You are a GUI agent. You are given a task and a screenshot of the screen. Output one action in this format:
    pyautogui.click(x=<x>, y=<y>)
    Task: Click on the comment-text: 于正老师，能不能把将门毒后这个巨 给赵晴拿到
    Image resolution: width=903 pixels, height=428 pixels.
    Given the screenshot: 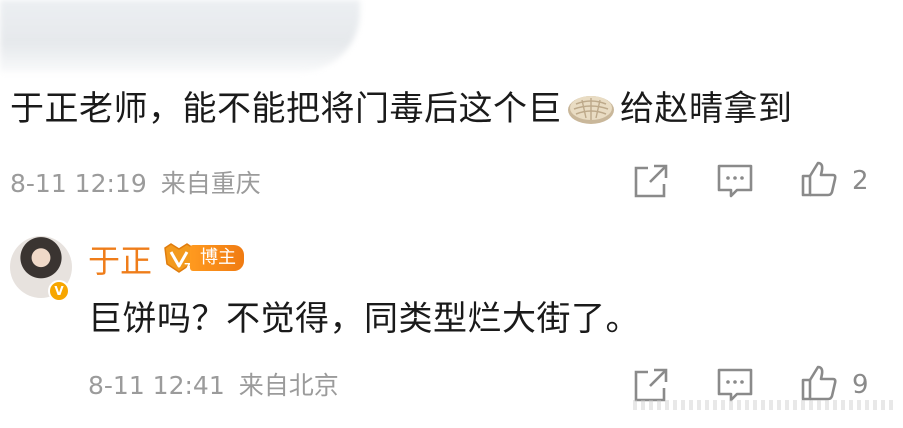 What is the action you would take?
    pyautogui.click(x=401, y=109)
    